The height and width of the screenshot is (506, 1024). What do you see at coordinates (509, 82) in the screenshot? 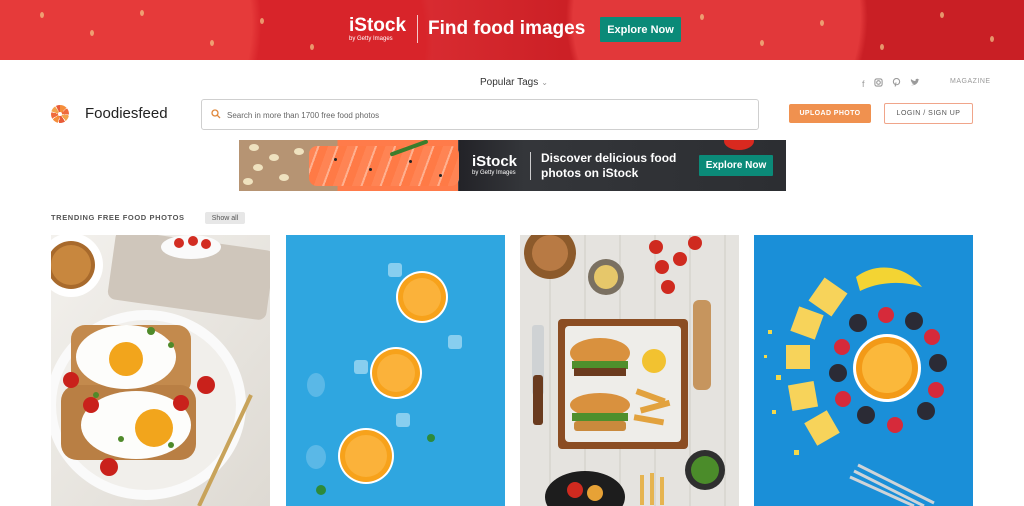
I see `popular-tags-label: Popular Tags` at bounding box center [509, 82].